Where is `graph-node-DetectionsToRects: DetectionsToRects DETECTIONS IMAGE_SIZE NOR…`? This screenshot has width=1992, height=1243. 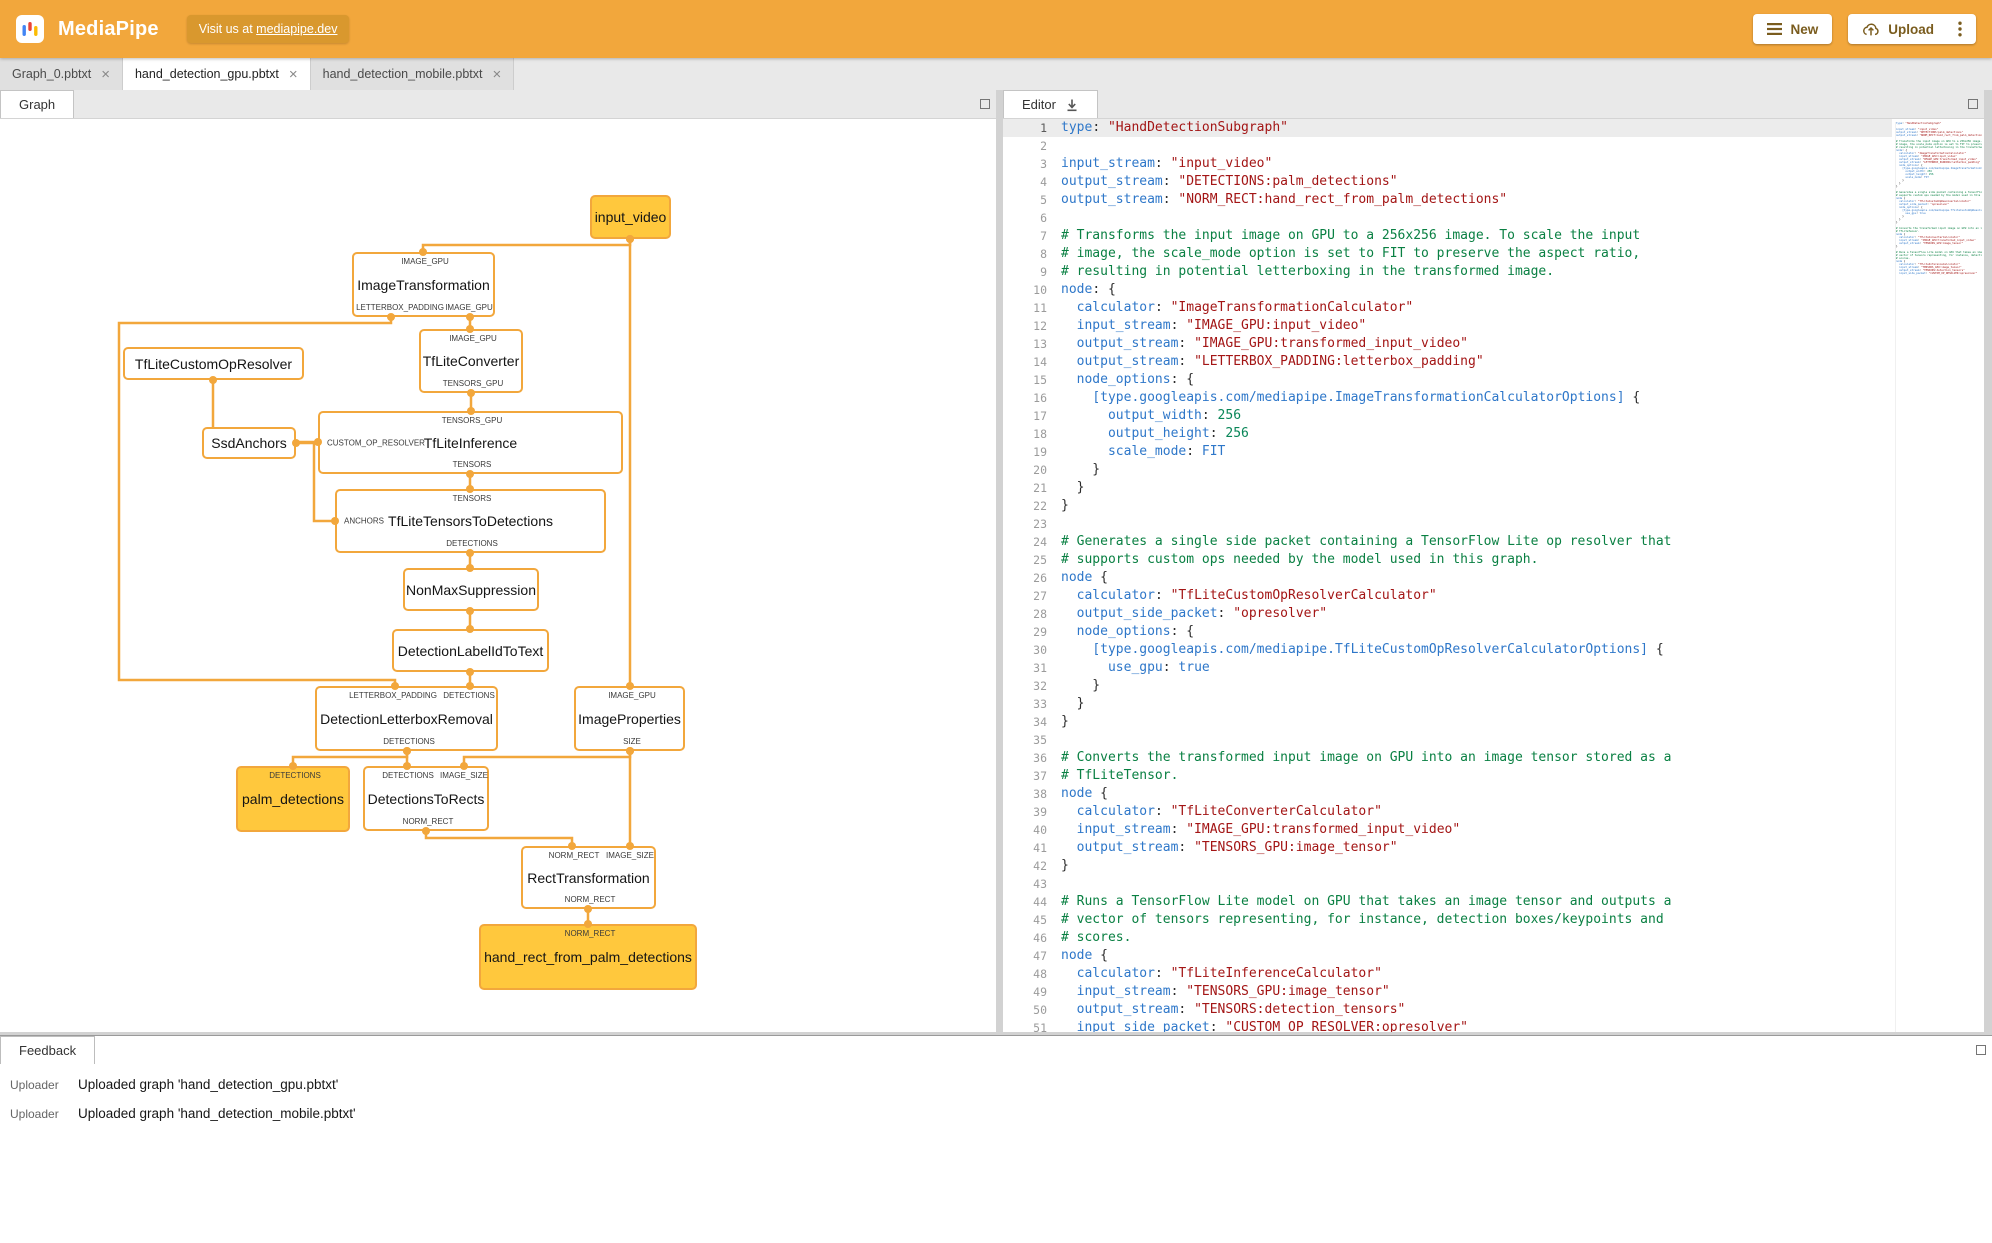
graph-node-DetectionsToRects: DetectionsToRects DETECTIONS IMAGE_SIZE NOR… is located at coordinates (426, 798).